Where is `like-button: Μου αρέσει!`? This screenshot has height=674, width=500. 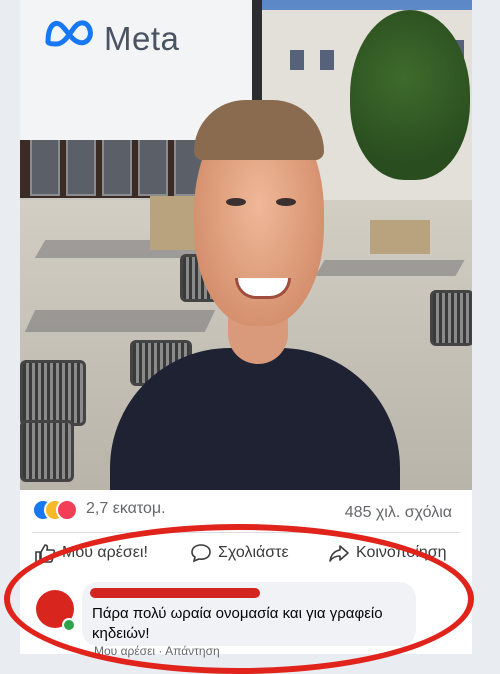 like-button: Μου αρέσει! is located at coordinates (99, 554).